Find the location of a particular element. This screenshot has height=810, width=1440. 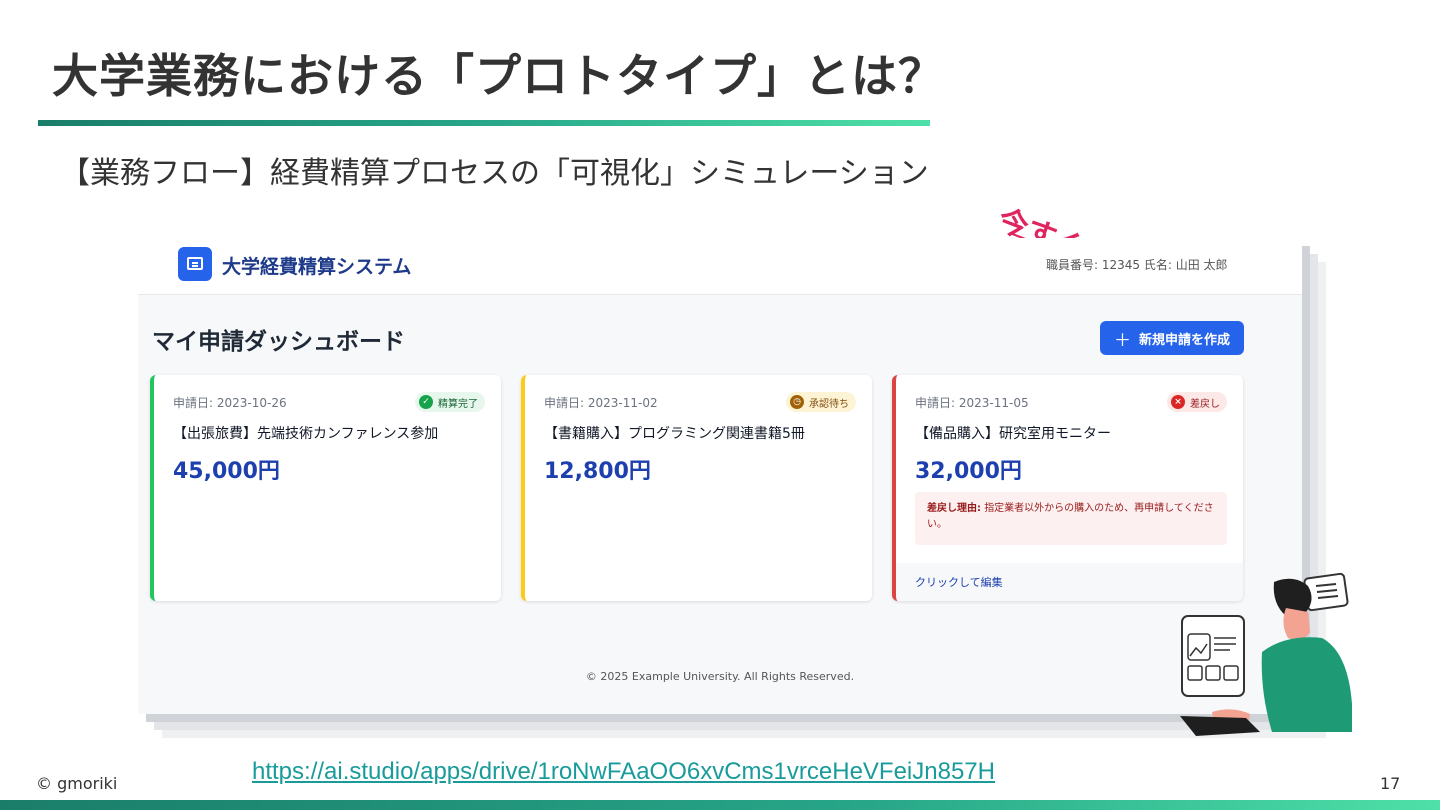

edit-link: クリックして編集 is located at coordinates (959, 582).